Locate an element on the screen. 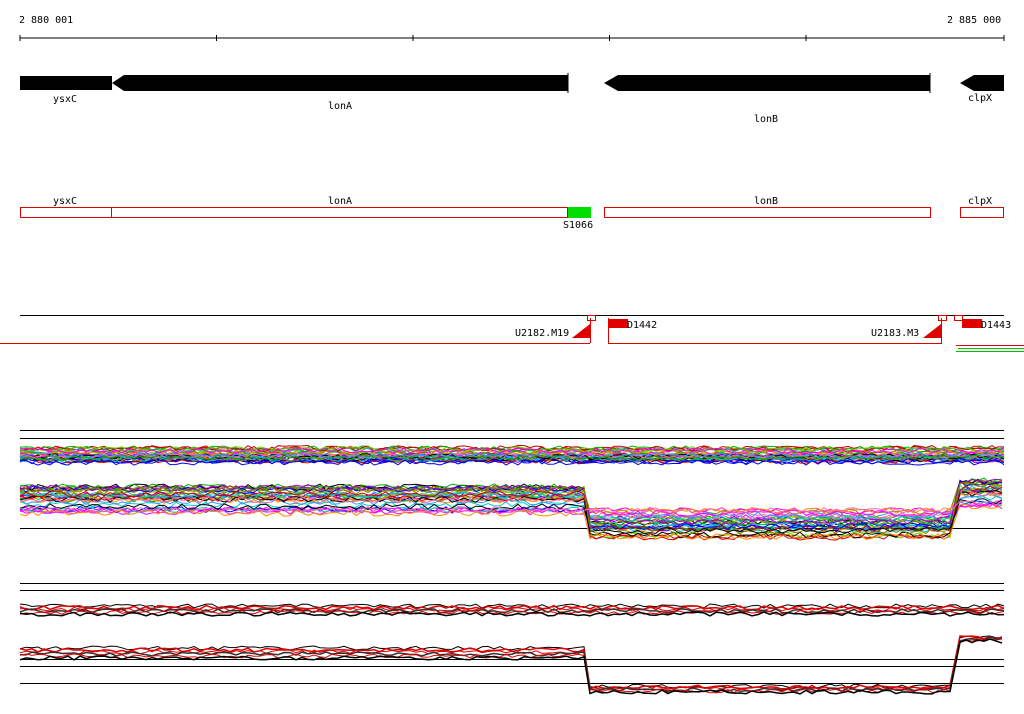  feature-track: ysxC lonA lonB clpX S1066 is located at coordinates (512, 213).